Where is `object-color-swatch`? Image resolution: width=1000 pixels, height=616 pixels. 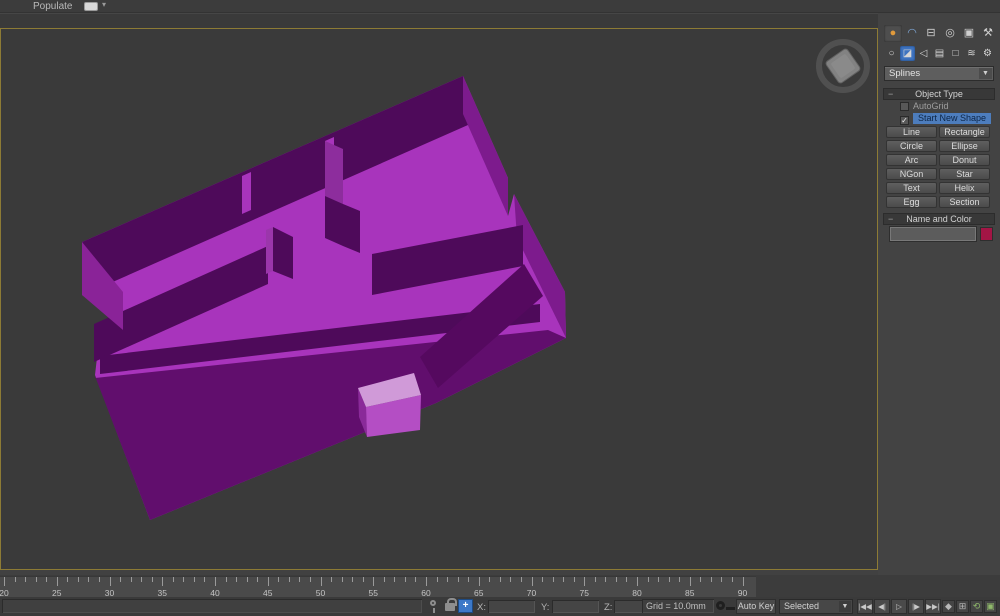 object-color-swatch is located at coordinates (986, 234).